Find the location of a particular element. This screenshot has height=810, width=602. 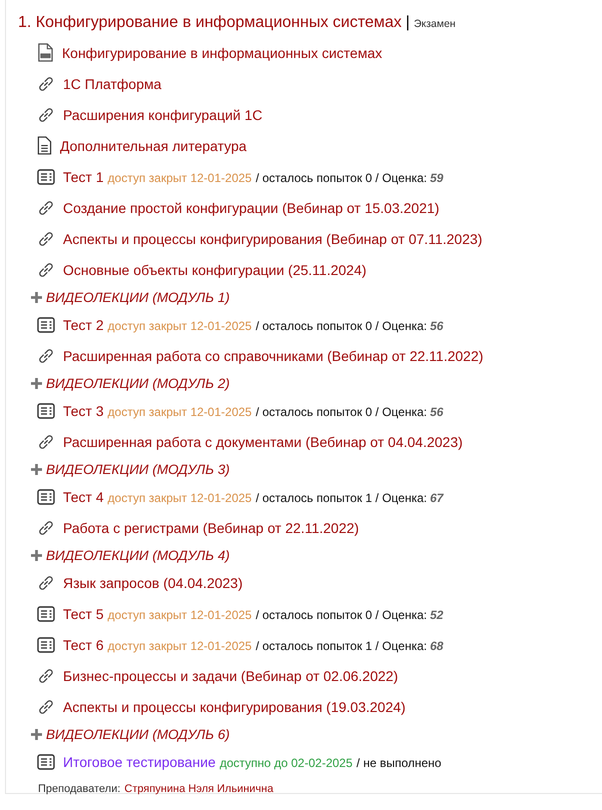

grade-value: 68 is located at coordinates (437, 645).